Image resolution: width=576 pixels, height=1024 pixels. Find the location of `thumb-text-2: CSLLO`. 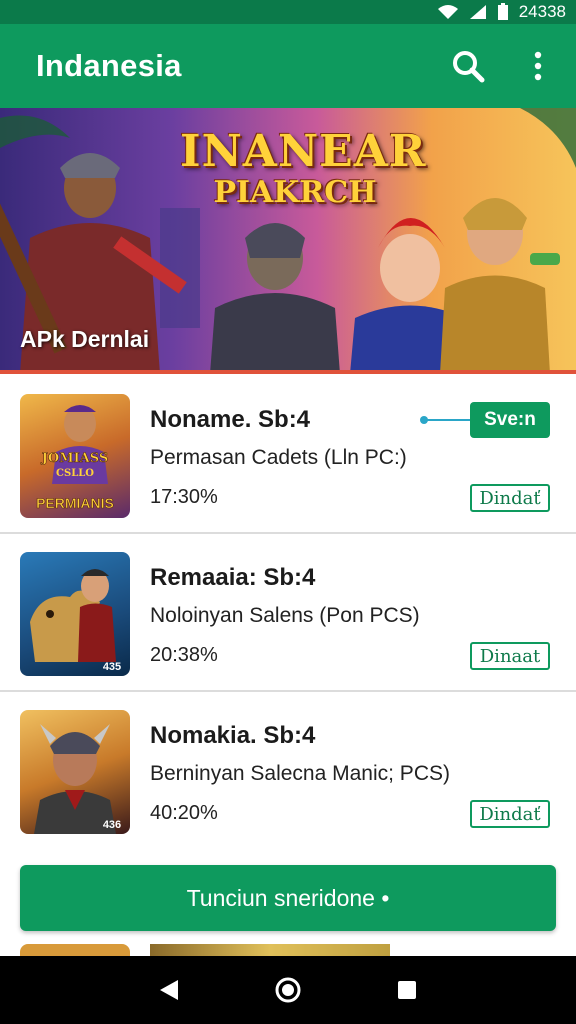

thumb-text-2: CSLLO is located at coordinates (75, 473).